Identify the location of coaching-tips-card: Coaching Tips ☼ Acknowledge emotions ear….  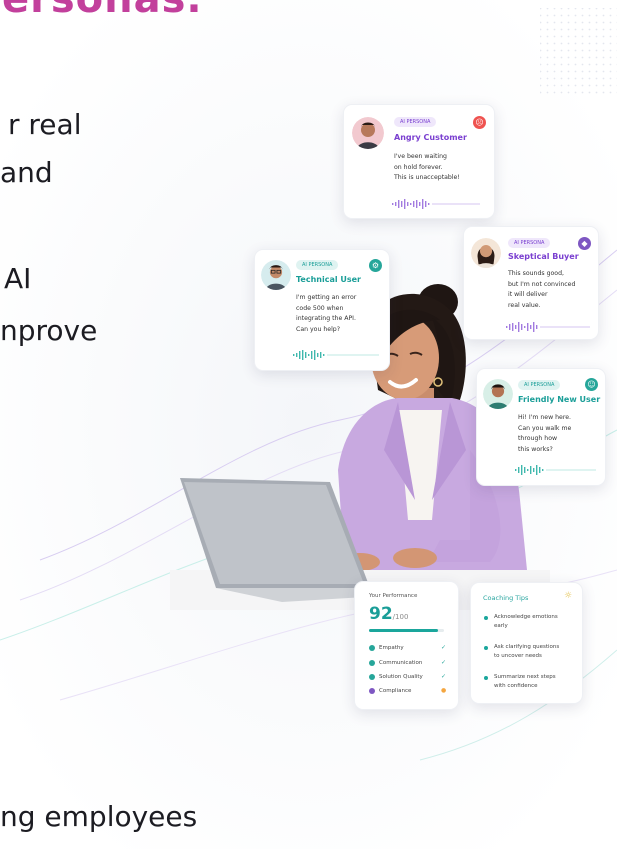
(526, 643).